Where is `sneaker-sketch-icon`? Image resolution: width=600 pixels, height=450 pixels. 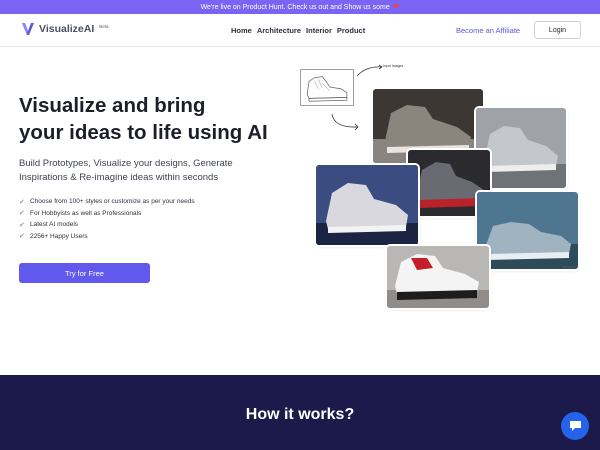 sneaker-sketch-icon is located at coordinates (327, 89).